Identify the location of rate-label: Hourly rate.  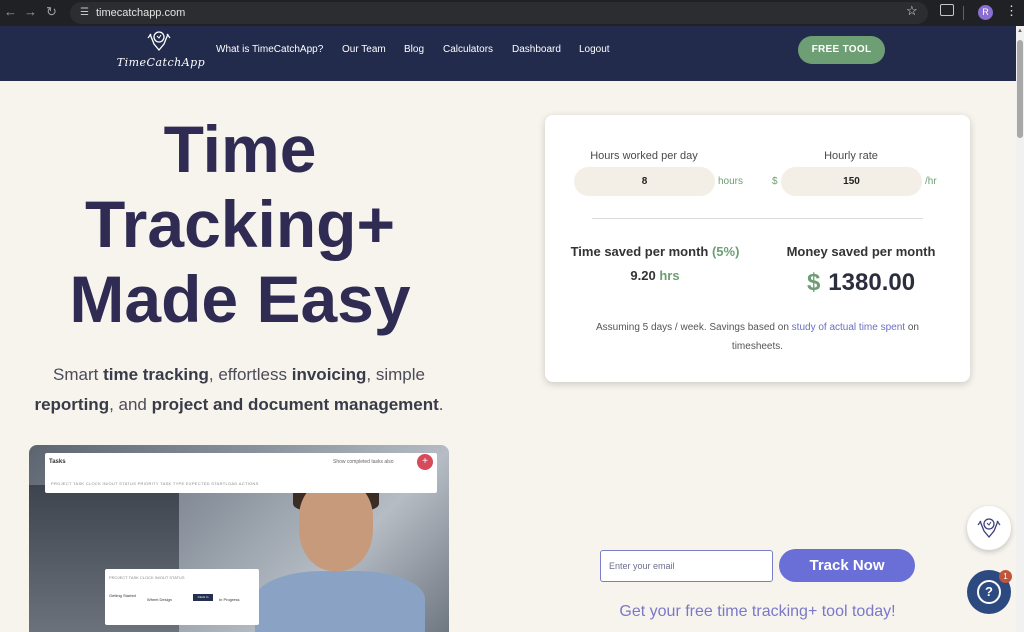
(851, 156).